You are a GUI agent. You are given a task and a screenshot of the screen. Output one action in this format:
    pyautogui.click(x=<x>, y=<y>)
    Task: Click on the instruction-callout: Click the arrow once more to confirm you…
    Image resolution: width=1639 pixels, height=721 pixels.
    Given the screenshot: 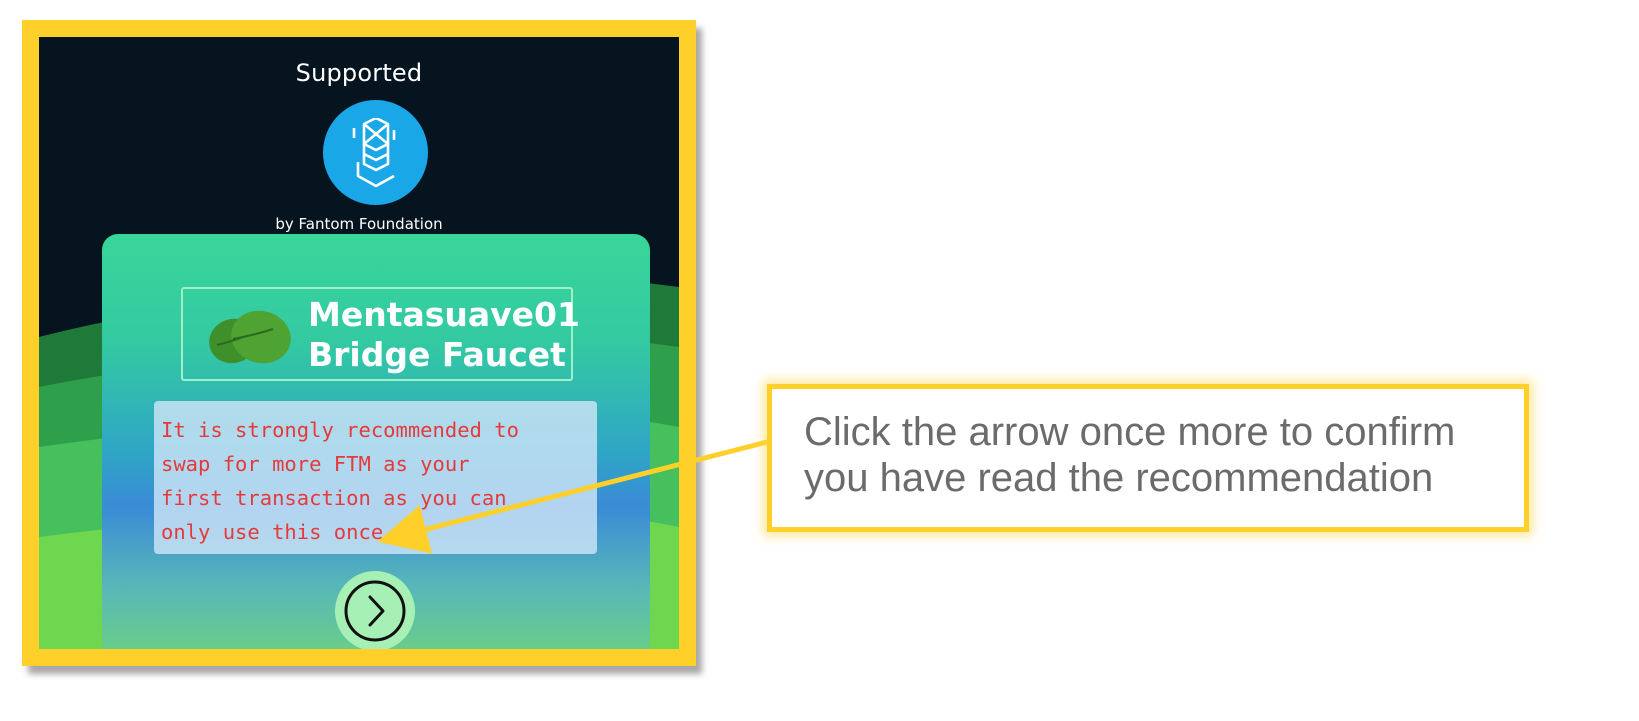 What is the action you would take?
    pyautogui.click(x=1148, y=458)
    